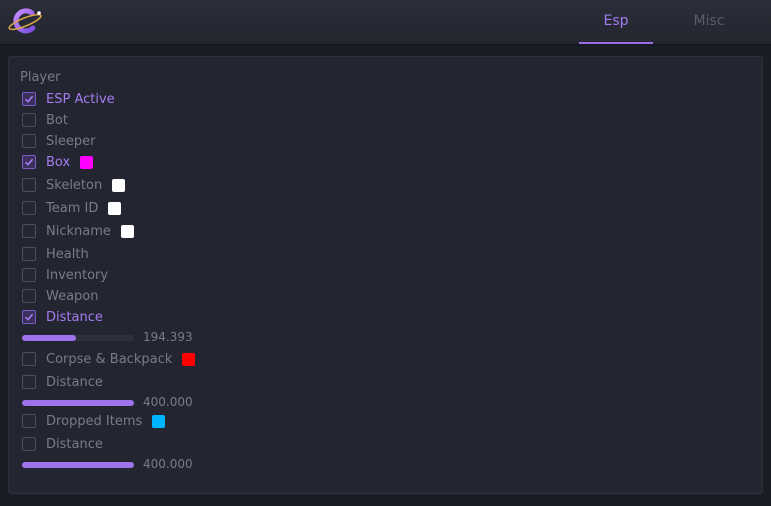 Image resolution: width=771 pixels, height=506 pixels. Describe the element at coordinates (74, 444) in the screenshot. I see `dropped-distance-label: Distance` at that location.